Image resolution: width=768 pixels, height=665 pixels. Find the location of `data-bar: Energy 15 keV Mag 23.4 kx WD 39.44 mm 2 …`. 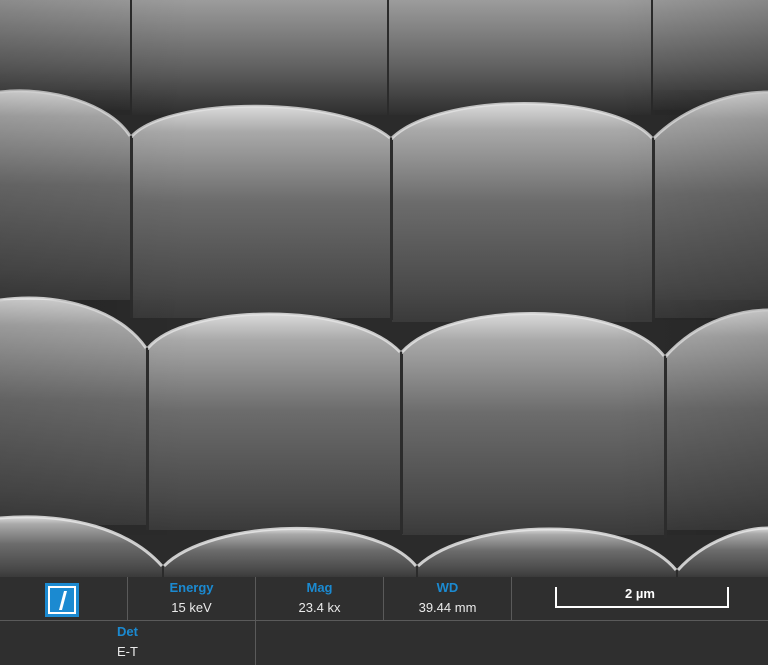

data-bar: Energy 15 keV Mag 23.4 kx WD 39.44 mm 2 … is located at coordinates (384, 621).